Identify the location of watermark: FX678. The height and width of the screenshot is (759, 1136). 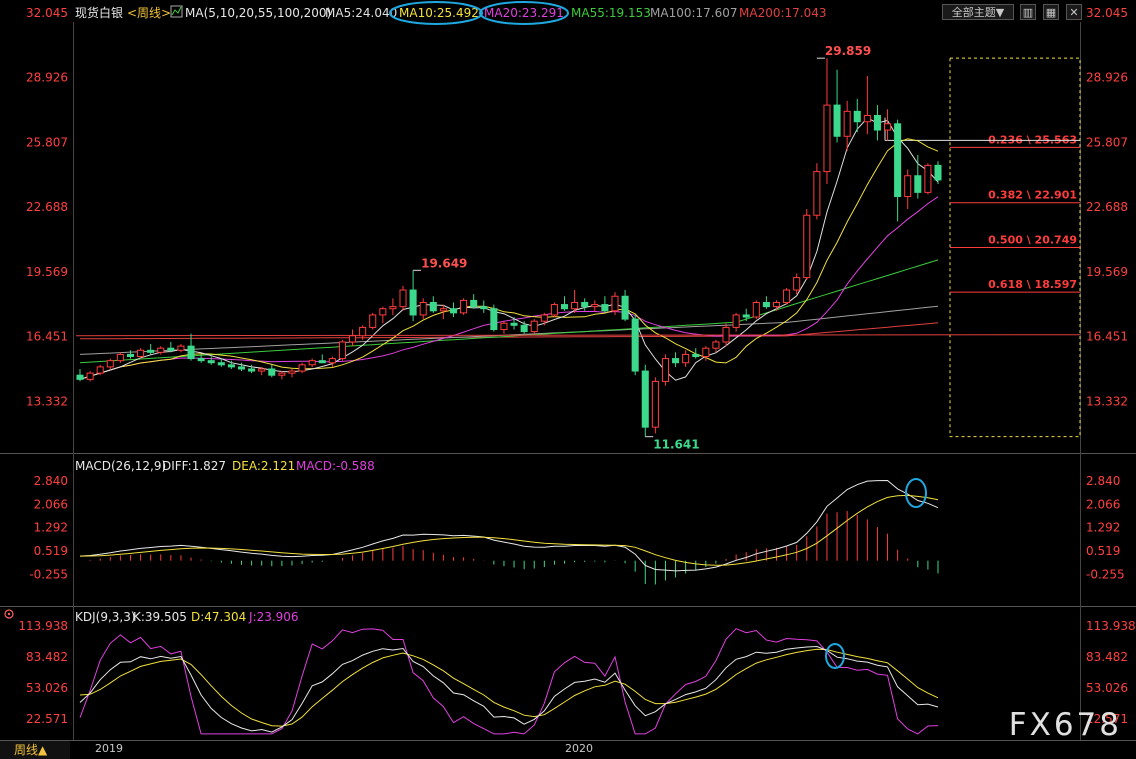
(1065, 725).